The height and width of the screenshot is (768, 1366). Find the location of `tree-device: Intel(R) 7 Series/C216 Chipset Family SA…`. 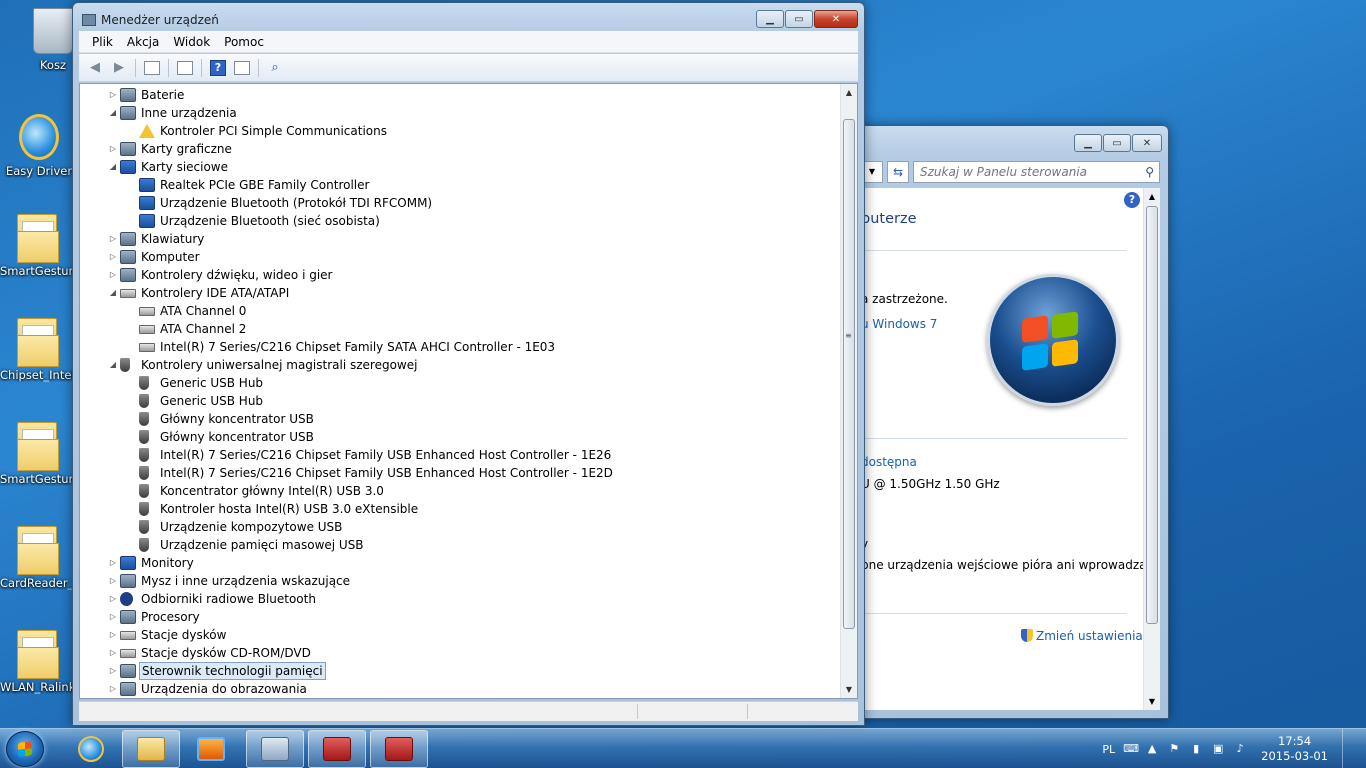

tree-device: Intel(R) 7 Series/C216 Chipset Family SA… is located at coordinates (460, 347).